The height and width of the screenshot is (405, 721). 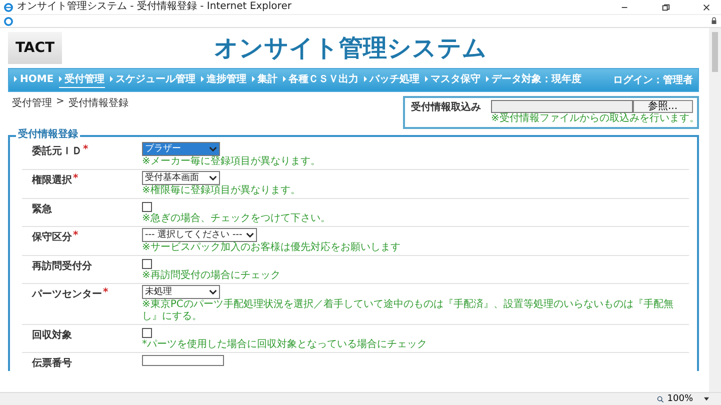 I want to click on window-title: オンサイト管理システム - 受付情報登録 - Internet Explorer, so click(x=154, y=7).